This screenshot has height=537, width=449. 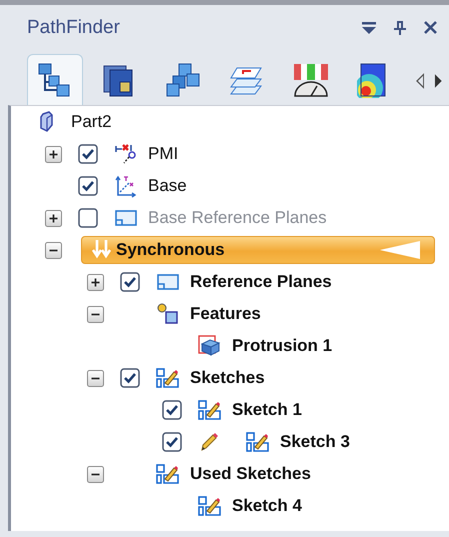 What do you see at coordinates (420, 81) in the screenshot?
I see `scroll-left-icon` at bounding box center [420, 81].